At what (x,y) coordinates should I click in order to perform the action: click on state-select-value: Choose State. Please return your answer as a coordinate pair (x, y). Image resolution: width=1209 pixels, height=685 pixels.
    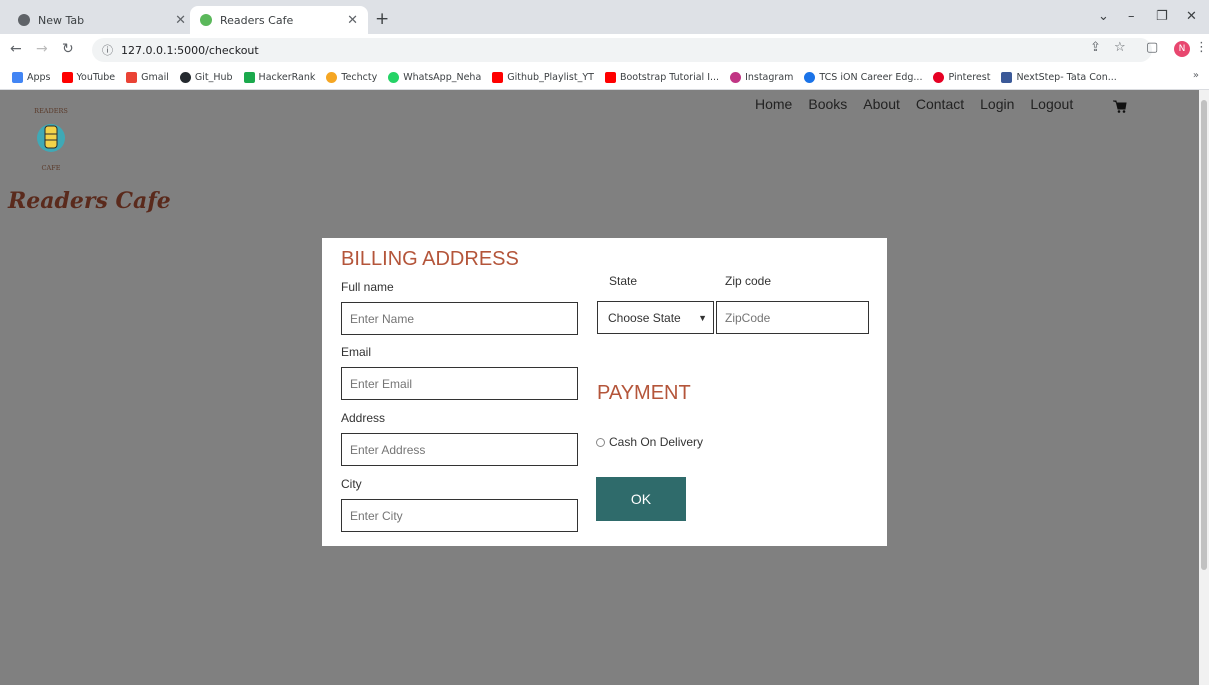
    Looking at the image, I should click on (644, 317).